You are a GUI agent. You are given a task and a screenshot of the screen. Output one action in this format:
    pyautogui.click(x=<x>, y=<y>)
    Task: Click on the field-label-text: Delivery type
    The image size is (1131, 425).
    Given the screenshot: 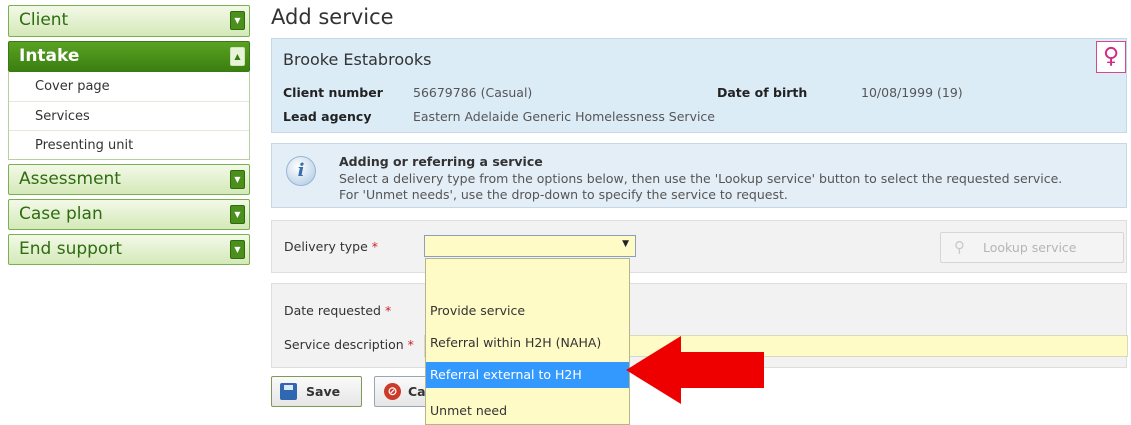 What is the action you would take?
    pyautogui.click(x=326, y=246)
    